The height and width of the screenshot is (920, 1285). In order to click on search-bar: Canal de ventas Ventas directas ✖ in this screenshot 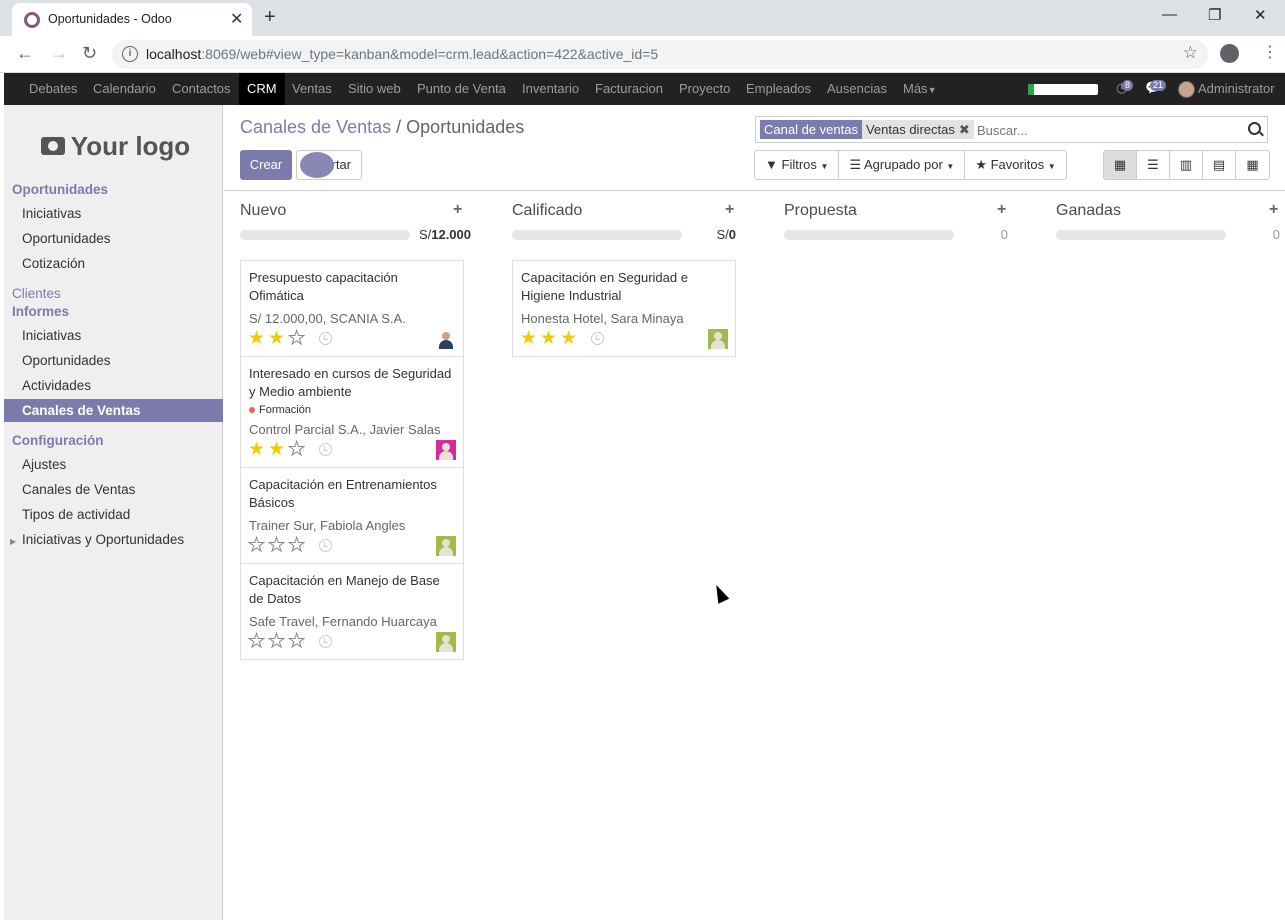, I will do `click(1011, 129)`.